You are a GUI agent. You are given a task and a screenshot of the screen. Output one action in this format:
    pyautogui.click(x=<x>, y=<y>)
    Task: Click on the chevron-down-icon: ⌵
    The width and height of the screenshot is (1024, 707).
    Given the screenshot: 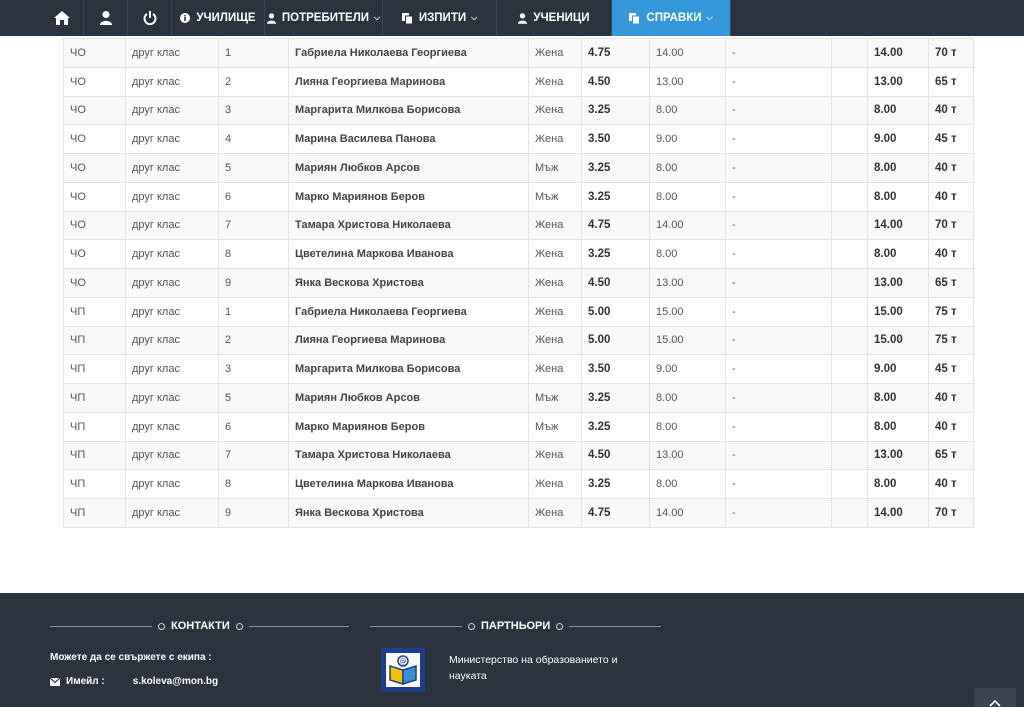 What is the action you would take?
    pyautogui.click(x=377, y=17)
    